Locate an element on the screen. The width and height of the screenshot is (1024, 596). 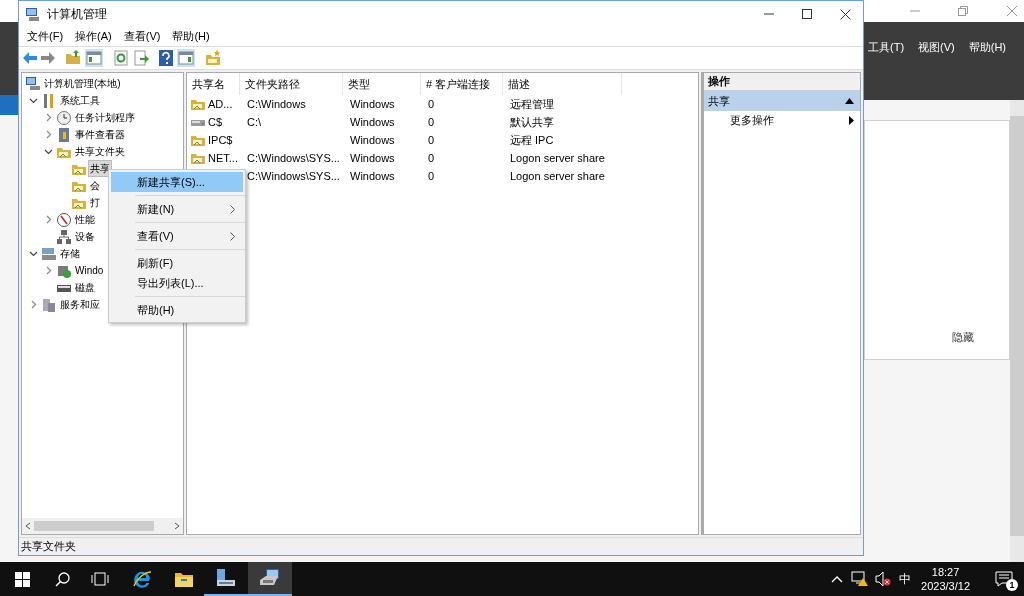
tree-item: Windo is located at coordinates (89, 270).